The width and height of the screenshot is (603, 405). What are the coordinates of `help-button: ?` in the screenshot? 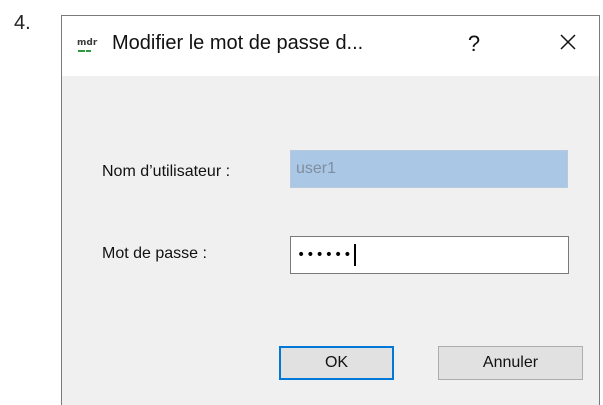 It's located at (474, 44).